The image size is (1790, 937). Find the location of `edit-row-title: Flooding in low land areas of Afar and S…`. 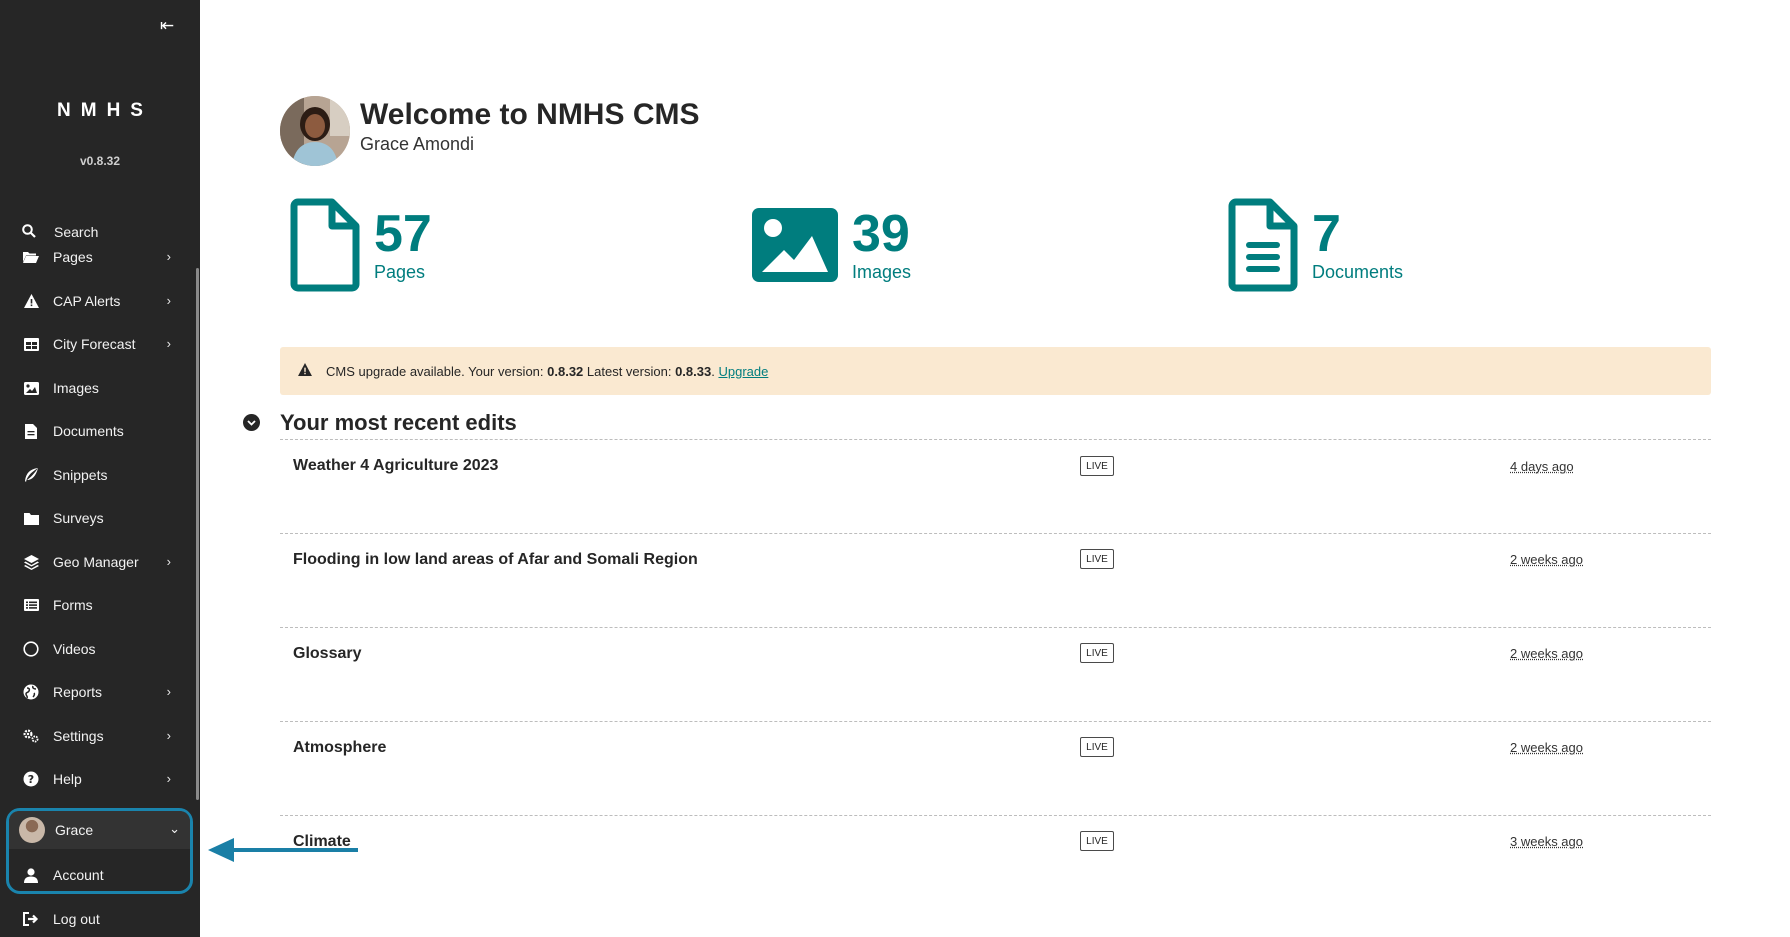

edit-row-title: Flooding in low land areas of Afar and S… is located at coordinates (495, 560).